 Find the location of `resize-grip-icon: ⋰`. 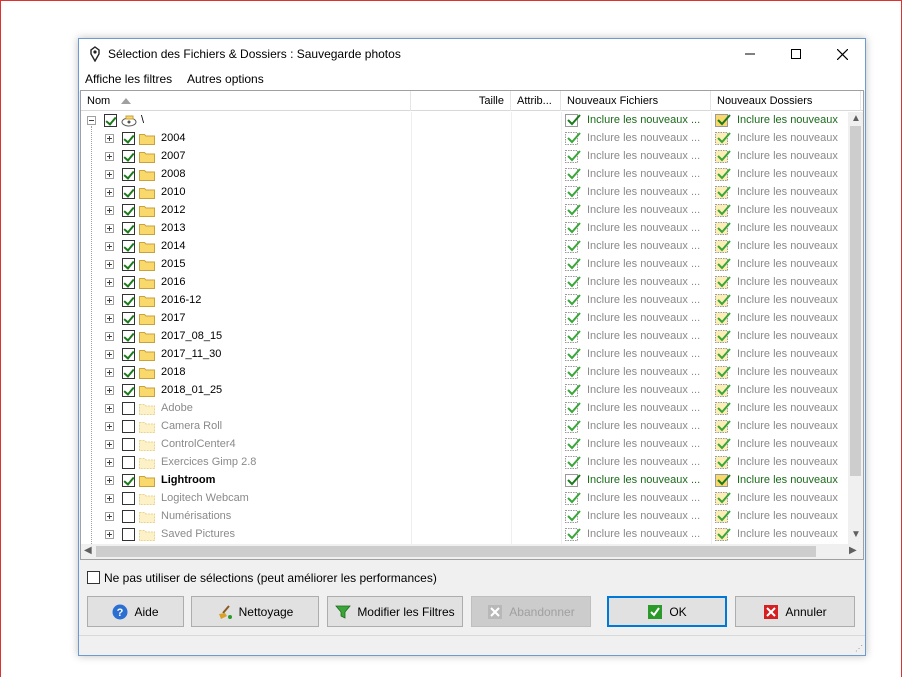

resize-grip-icon: ⋰ is located at coordinates (859, 648).